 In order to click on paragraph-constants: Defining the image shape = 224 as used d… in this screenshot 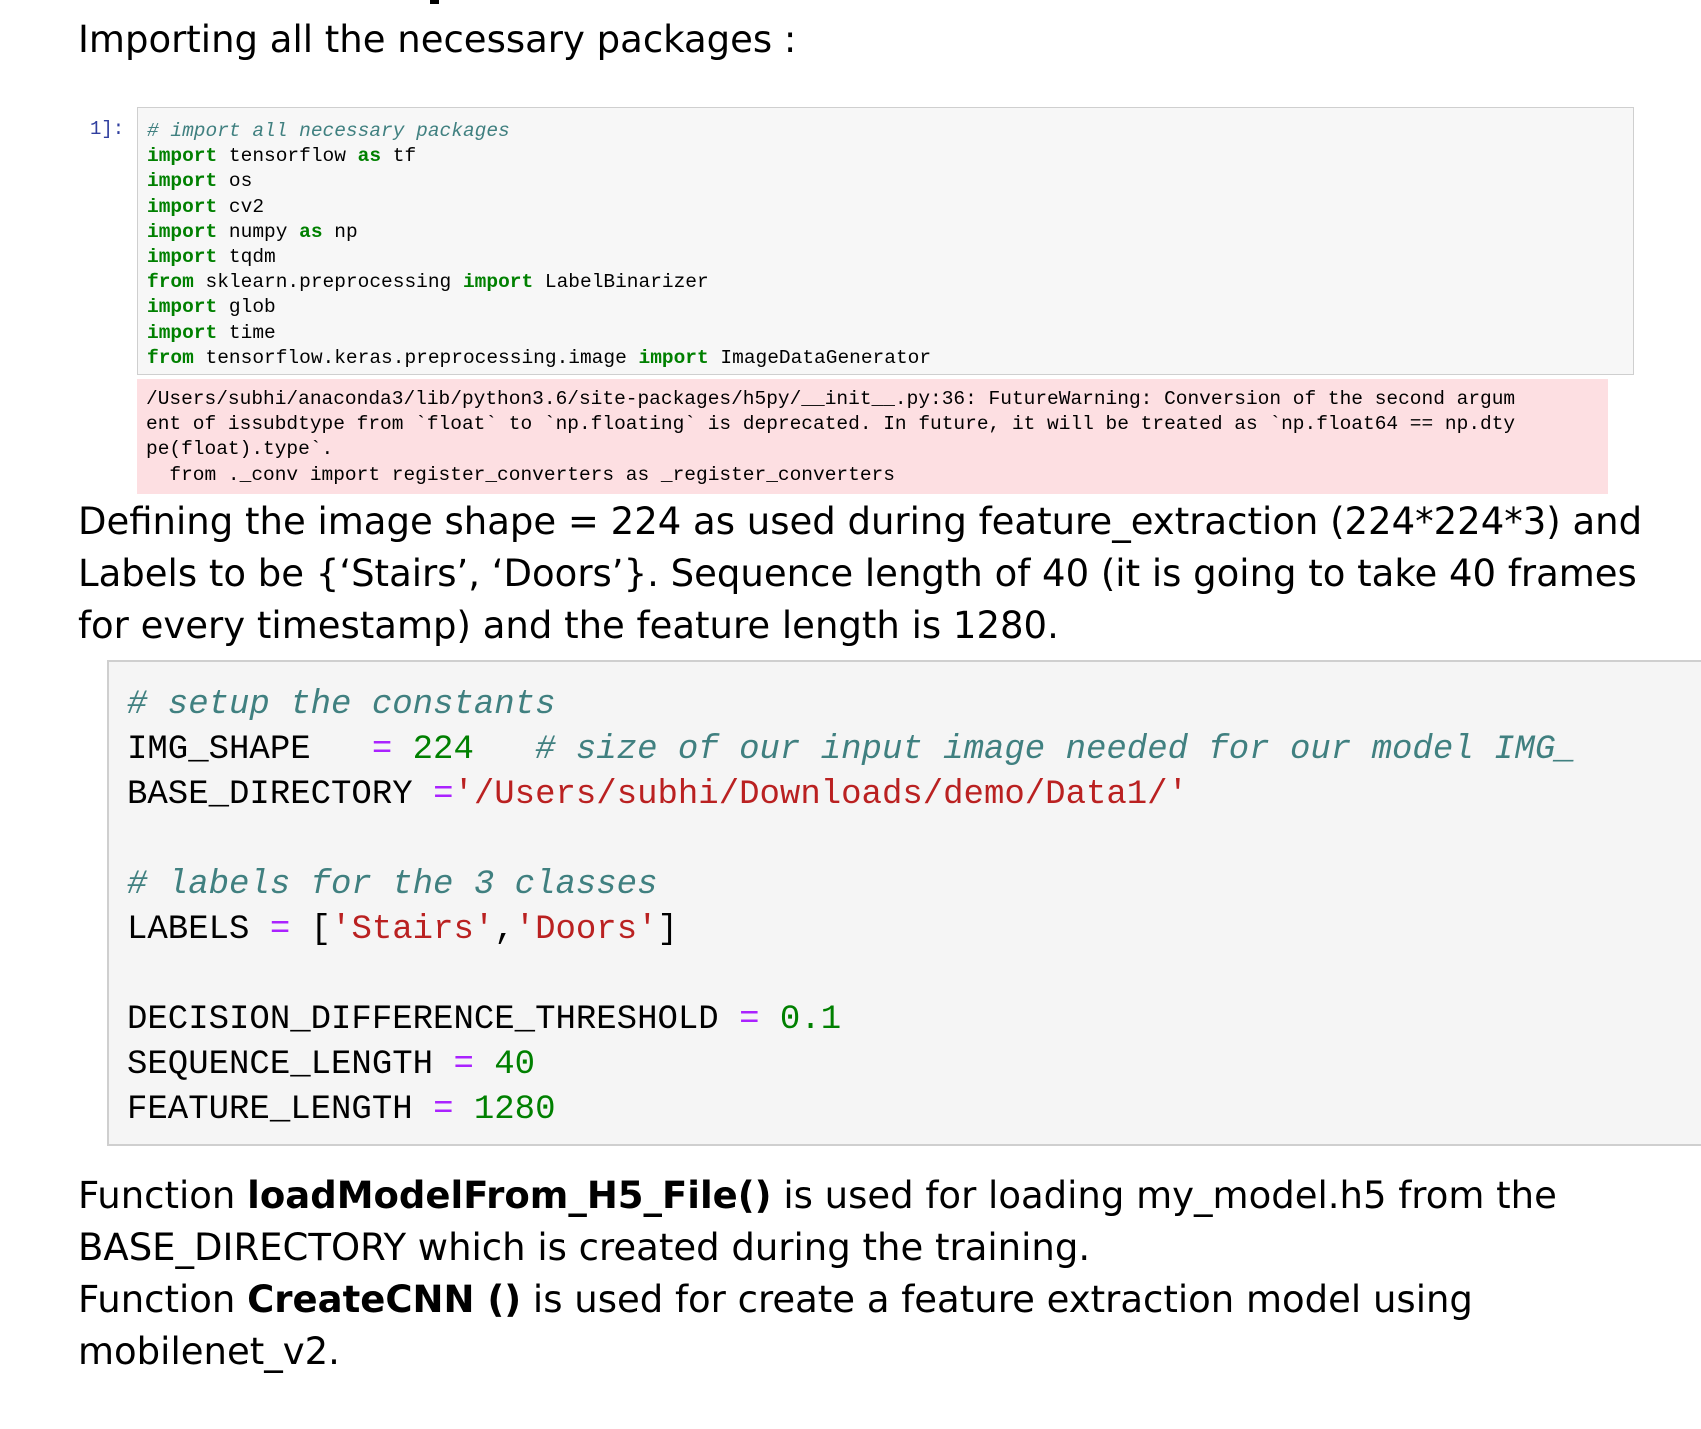, I will do `click(860, 573)`.